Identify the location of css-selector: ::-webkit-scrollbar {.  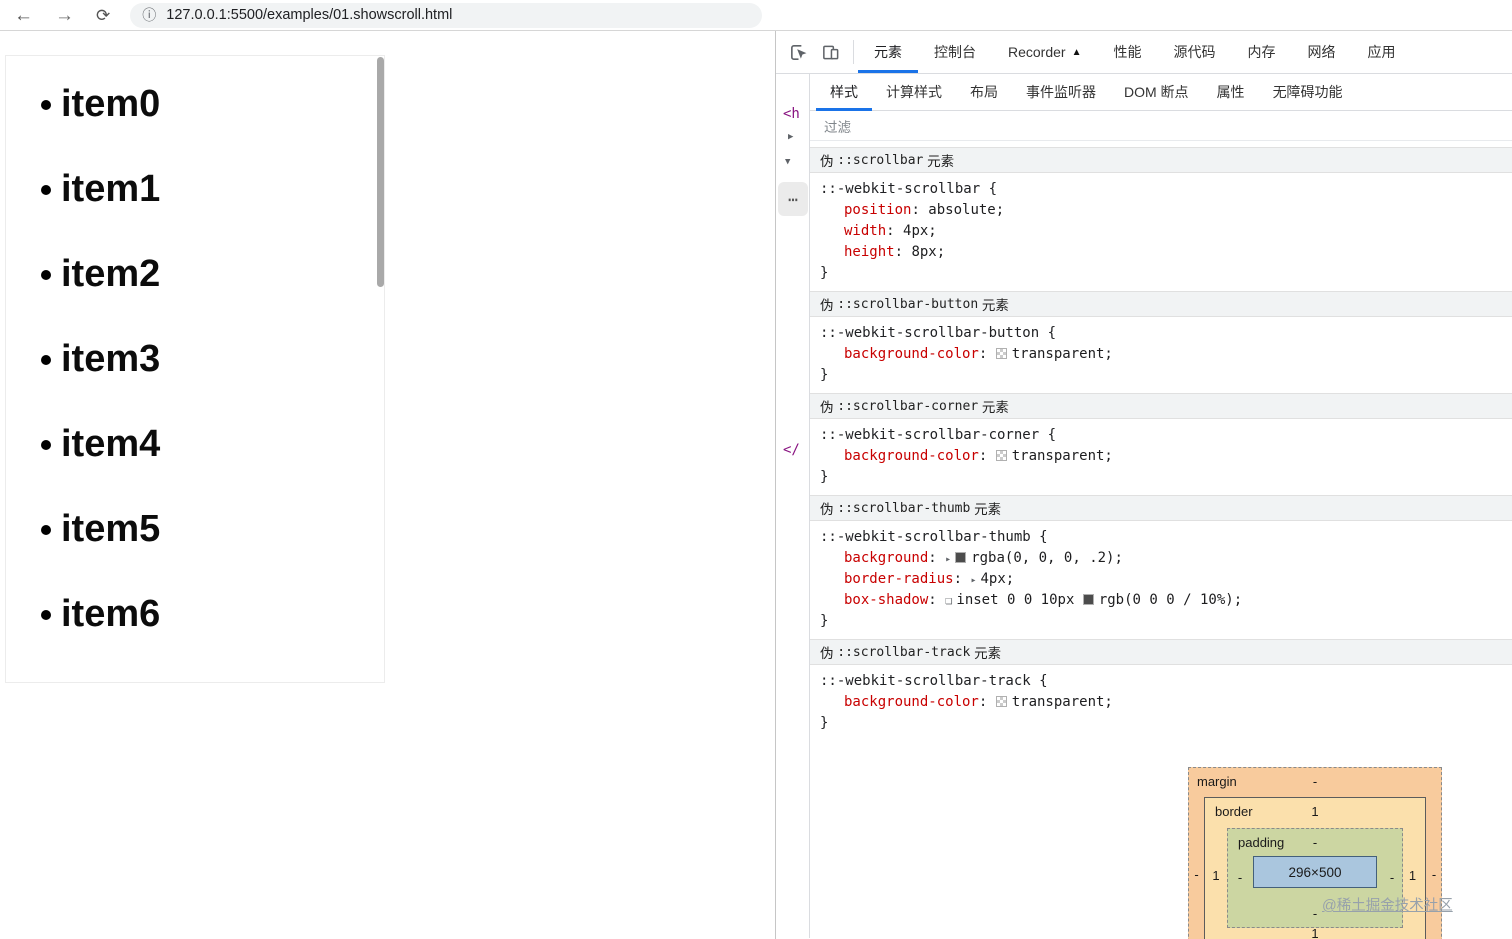
(1161, 189).